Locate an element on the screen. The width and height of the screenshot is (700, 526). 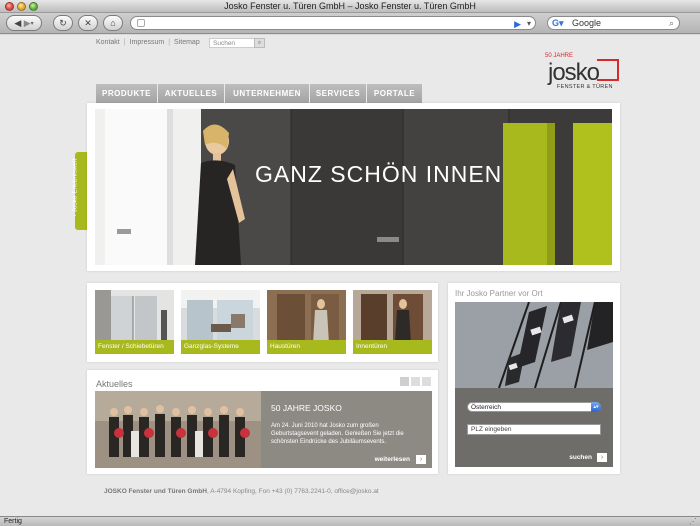
country-select-value: Österreich is located at coordinates (486, 407).